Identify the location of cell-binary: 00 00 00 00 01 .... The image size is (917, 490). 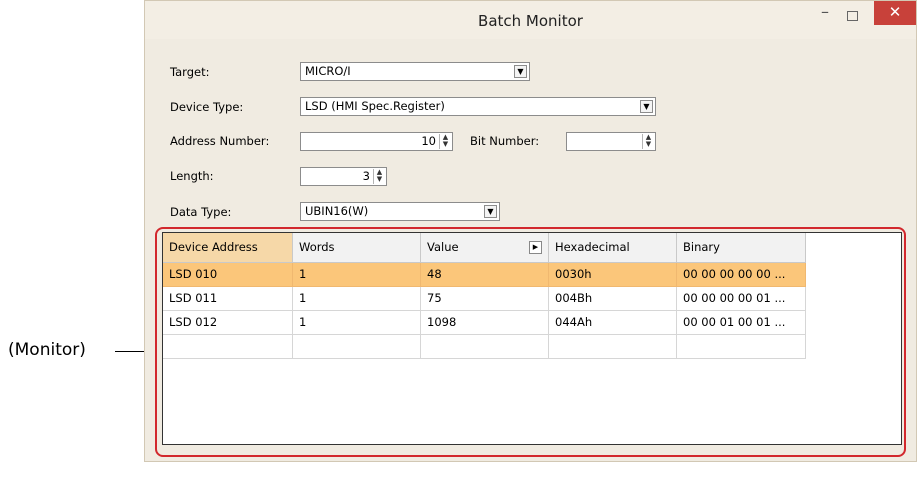
(741, 299).